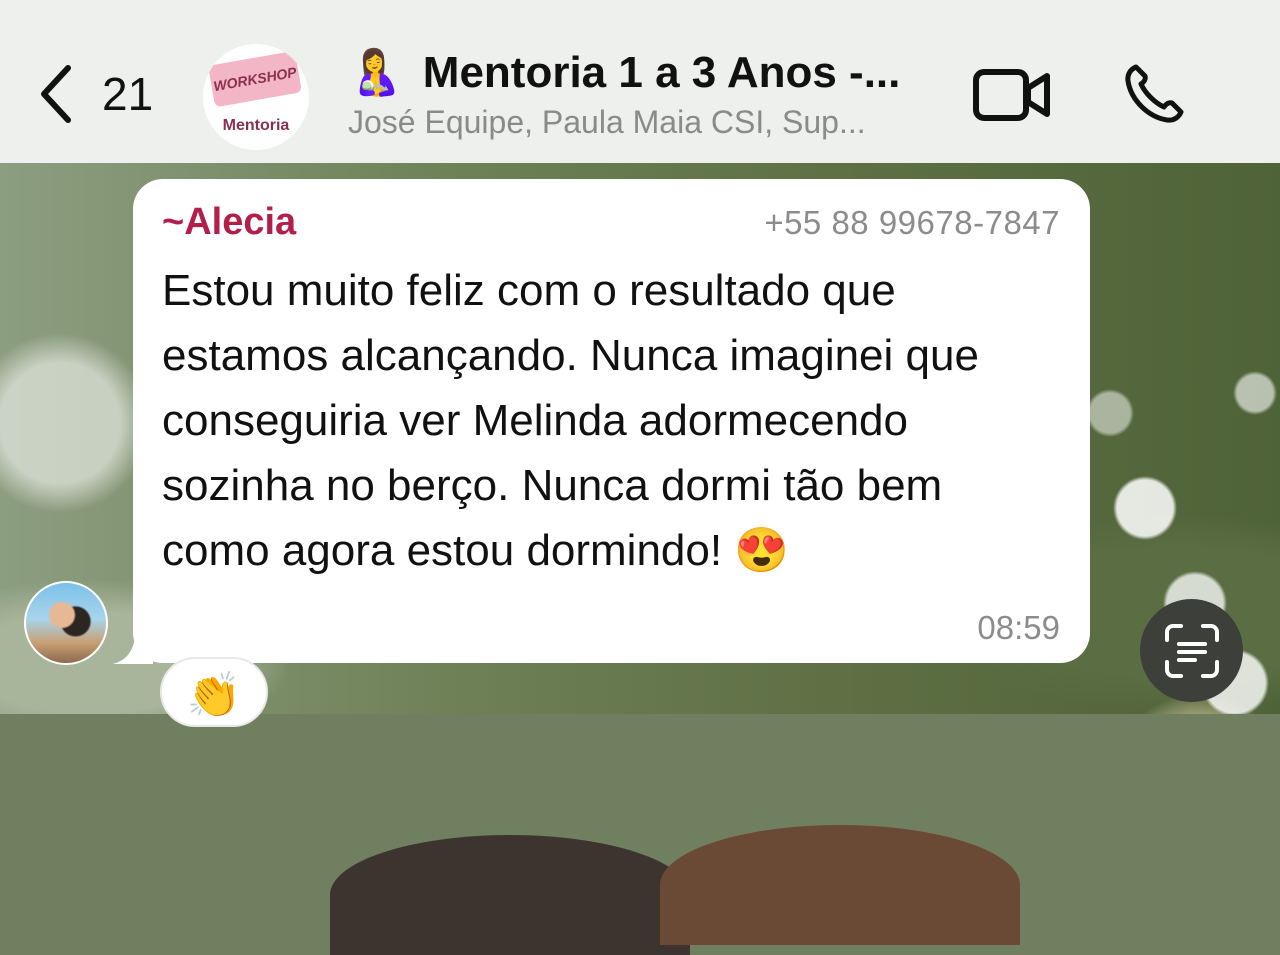 The image size is (1280, 955). I want to click on live-text-button, so click(1191, 650).